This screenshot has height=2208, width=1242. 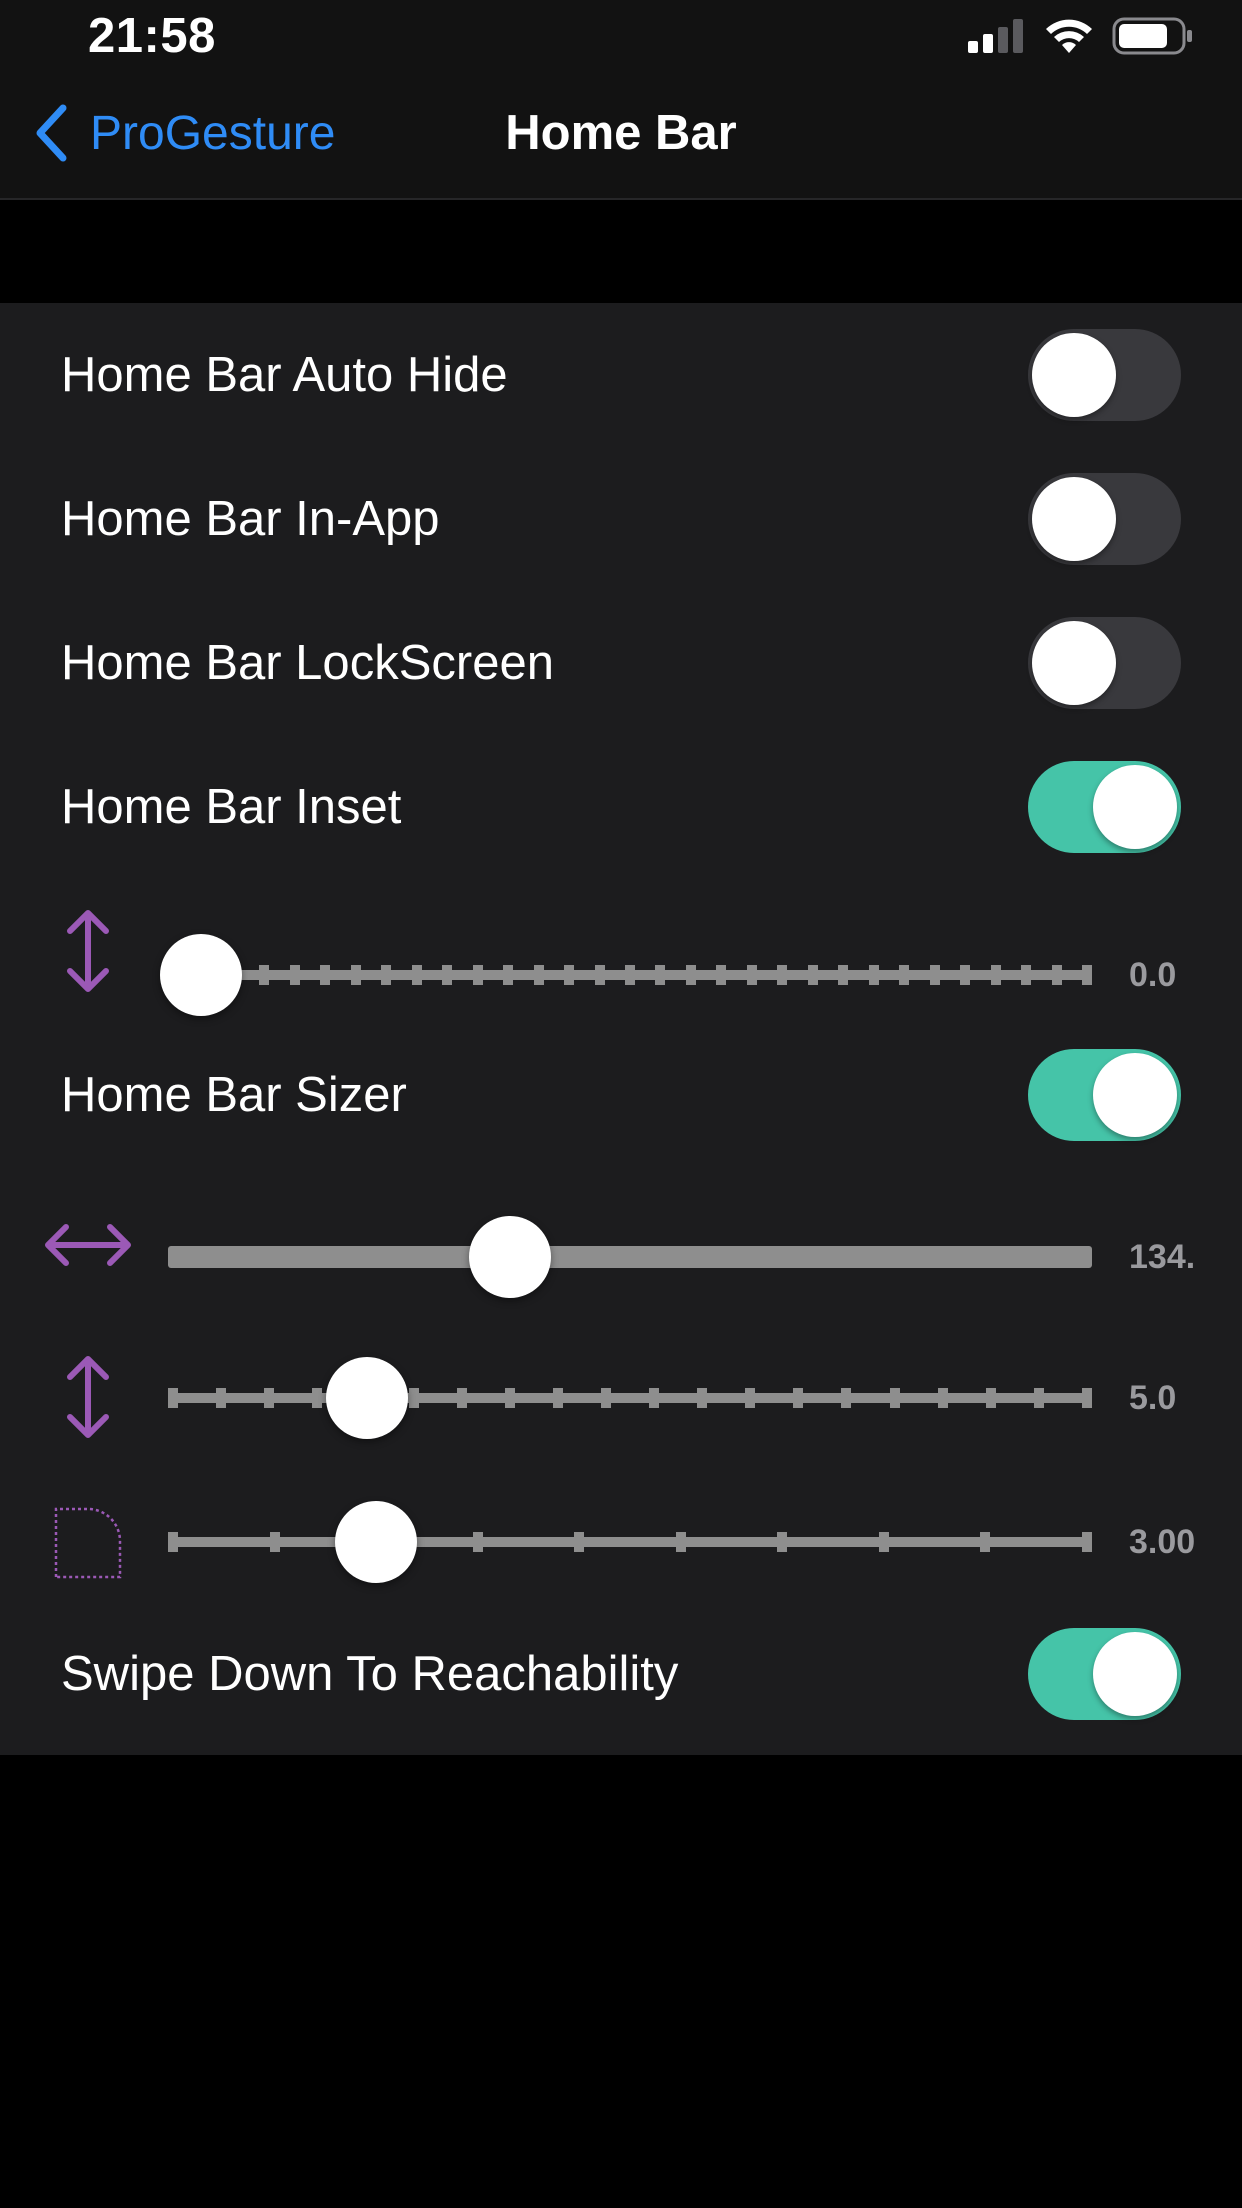 I want to click on row-reachability: Swipe Down To Reachability, so click(x=621, y=1674).